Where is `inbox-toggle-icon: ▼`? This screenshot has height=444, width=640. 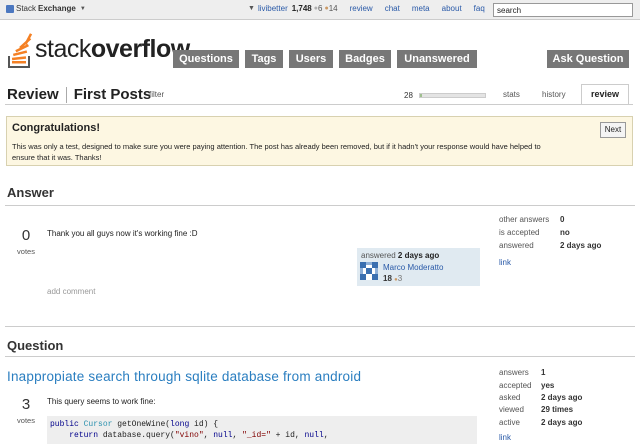
inbox-toggle-icon: ▼ is located at coordinates (251, 8).